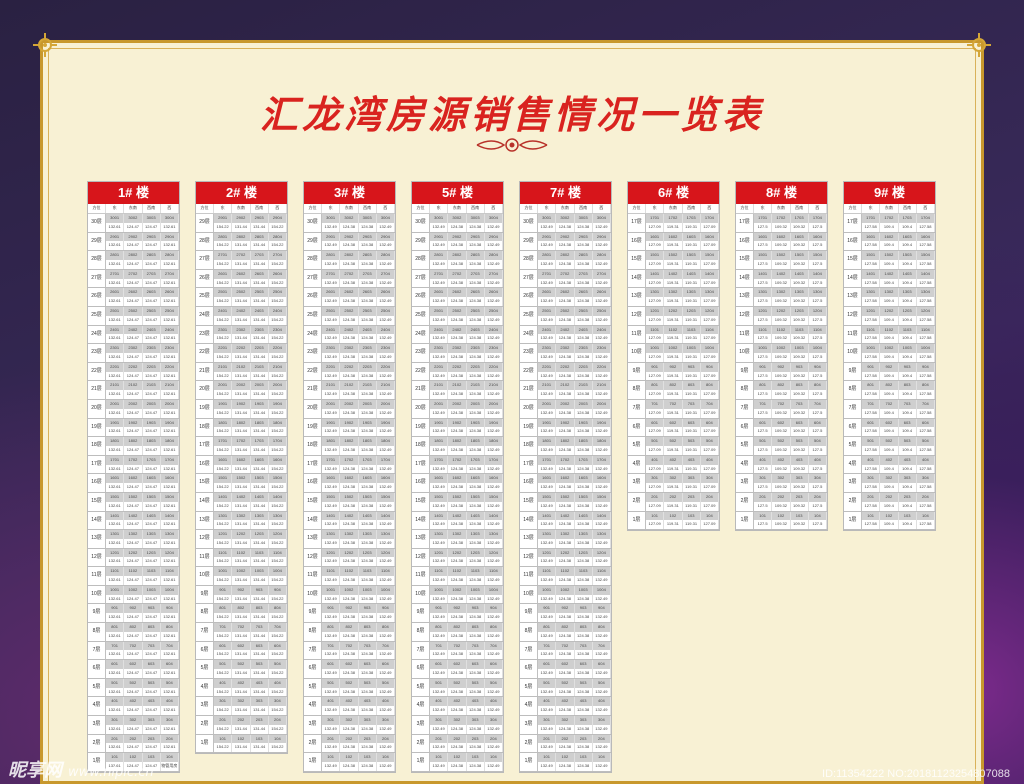  What do you see at coordinates (637, 408) in the screenshot?
I see `floor-label: 7层` at bounding box center [637, 408].